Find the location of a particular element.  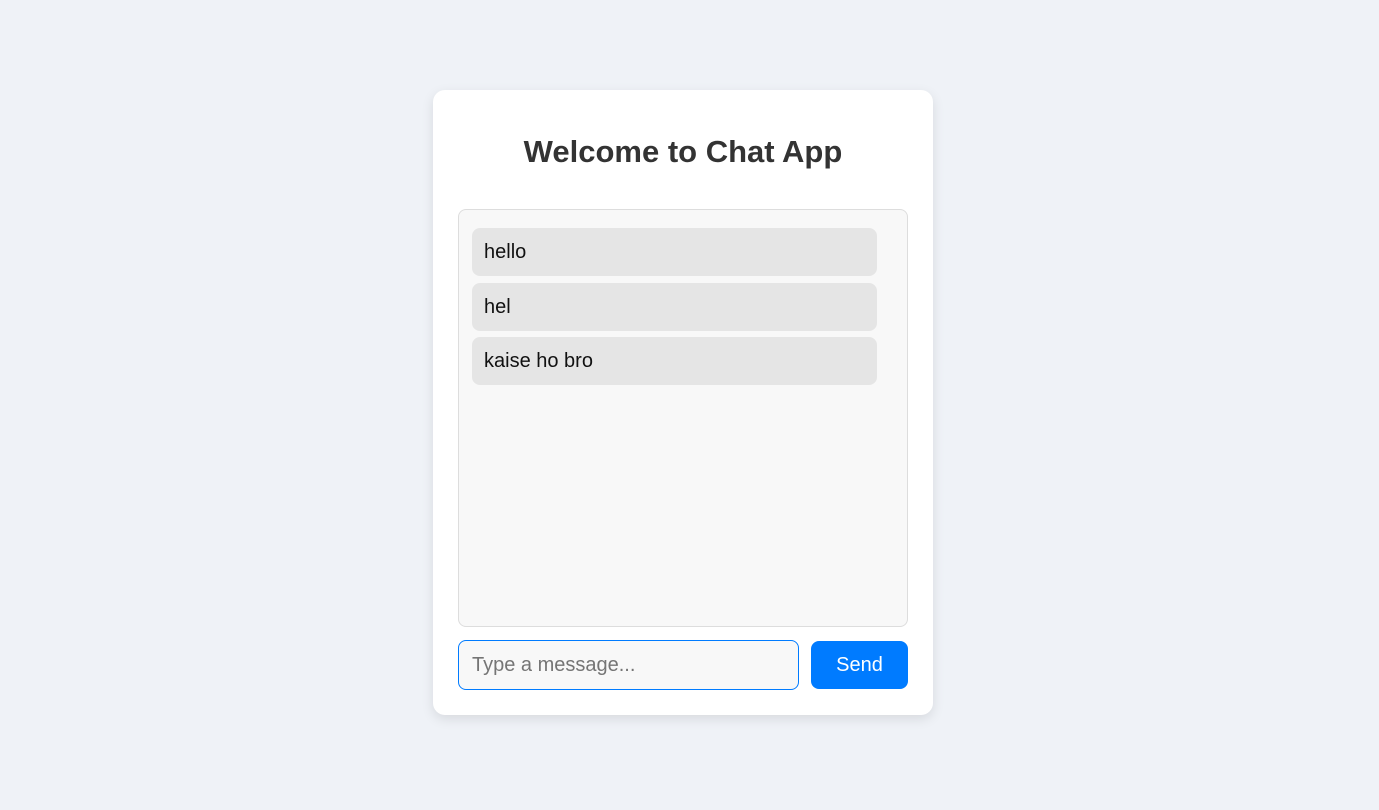

message-input is located at coordinates (628, 665).